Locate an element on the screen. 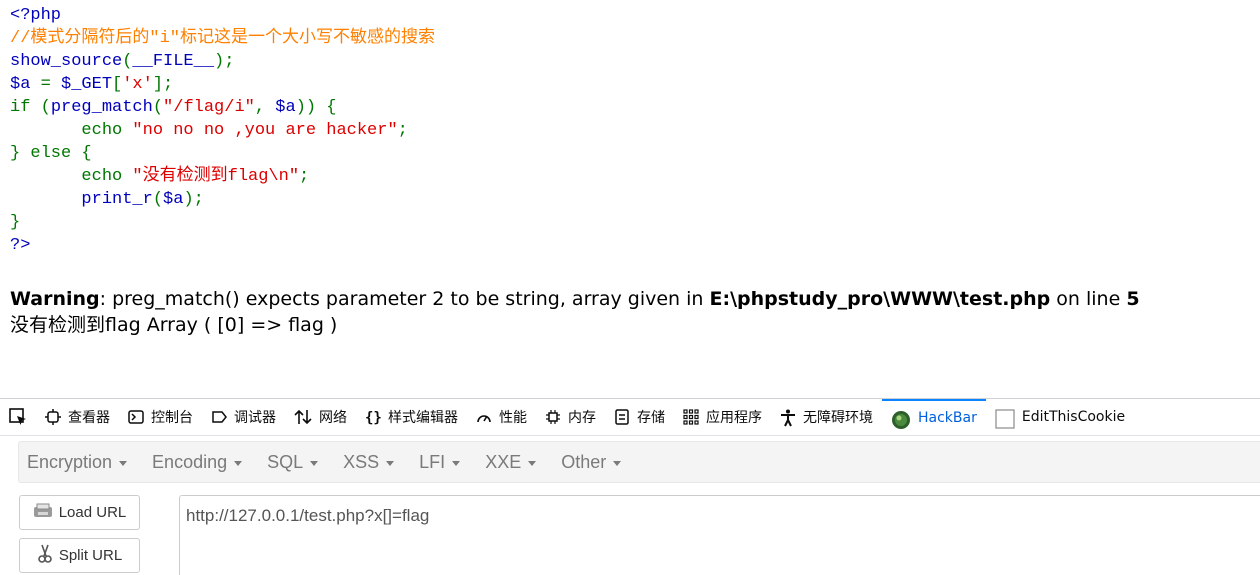 The height and width of the screenshot is (575, 1260). application-icon is located at coordinates (691, 417).